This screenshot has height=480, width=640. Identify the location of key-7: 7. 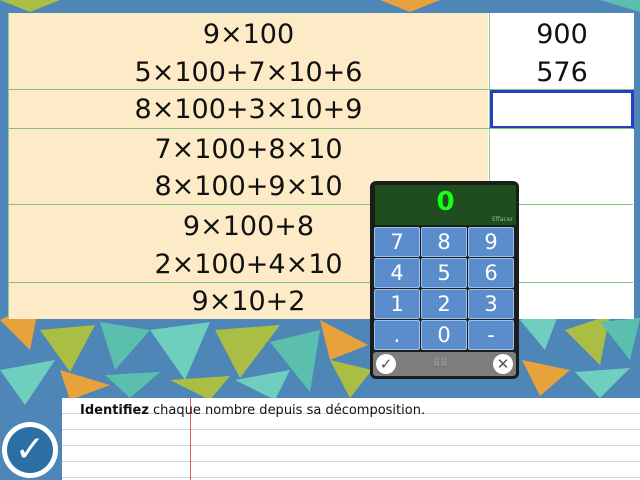
(397, 242).